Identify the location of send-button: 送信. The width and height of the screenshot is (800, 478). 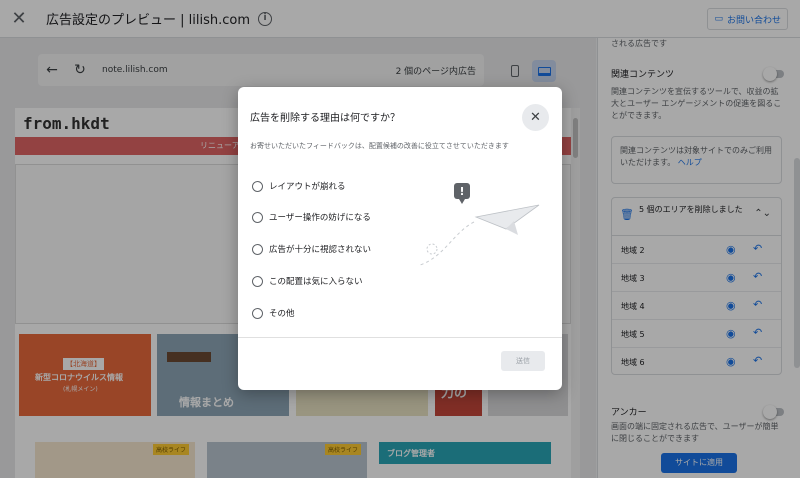
(523, 361).